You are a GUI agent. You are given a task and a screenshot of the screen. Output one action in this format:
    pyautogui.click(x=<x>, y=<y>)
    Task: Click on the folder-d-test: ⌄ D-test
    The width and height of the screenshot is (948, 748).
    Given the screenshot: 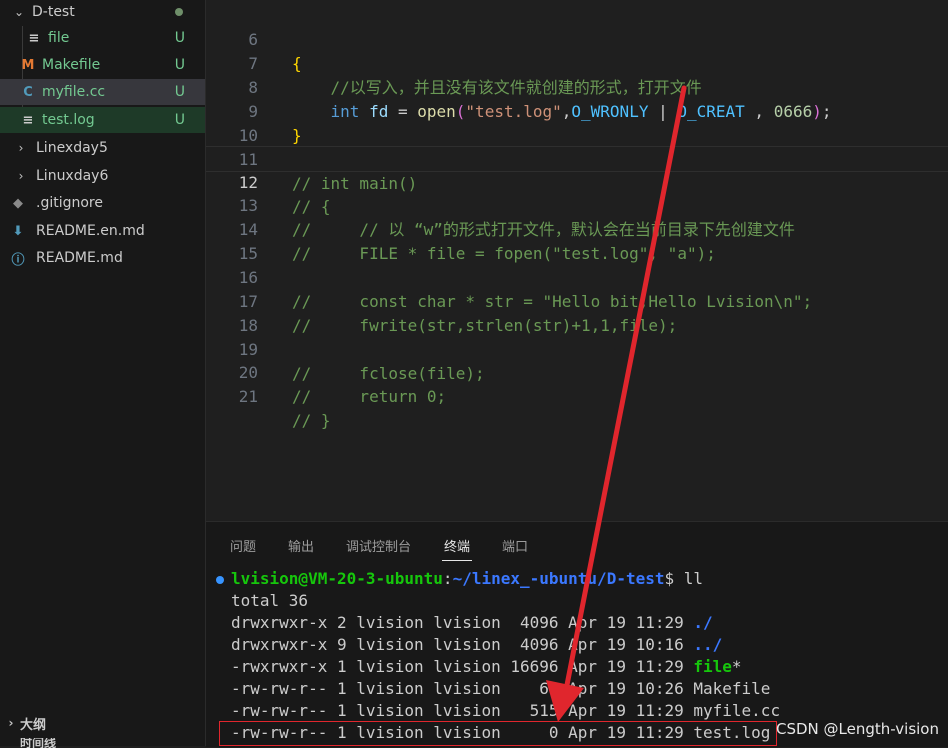 What is the action you would take?
    pyautogui.click(x=102, y=12)
    